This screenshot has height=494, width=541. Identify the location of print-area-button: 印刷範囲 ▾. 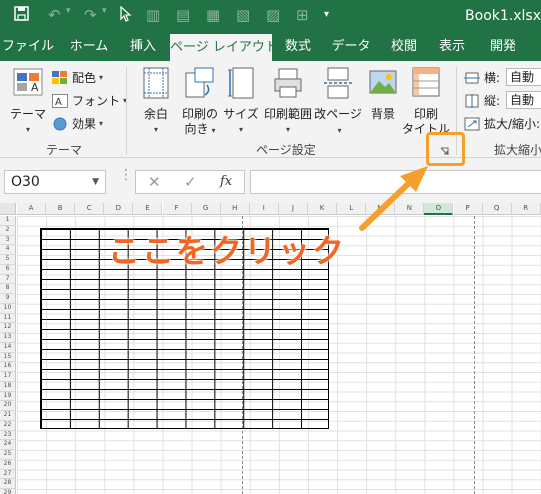
(288, 102).